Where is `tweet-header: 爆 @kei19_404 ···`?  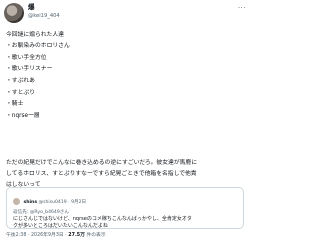 tweet-header: 爆 @kei19_404 ··· is located at coordinates (125, 13).